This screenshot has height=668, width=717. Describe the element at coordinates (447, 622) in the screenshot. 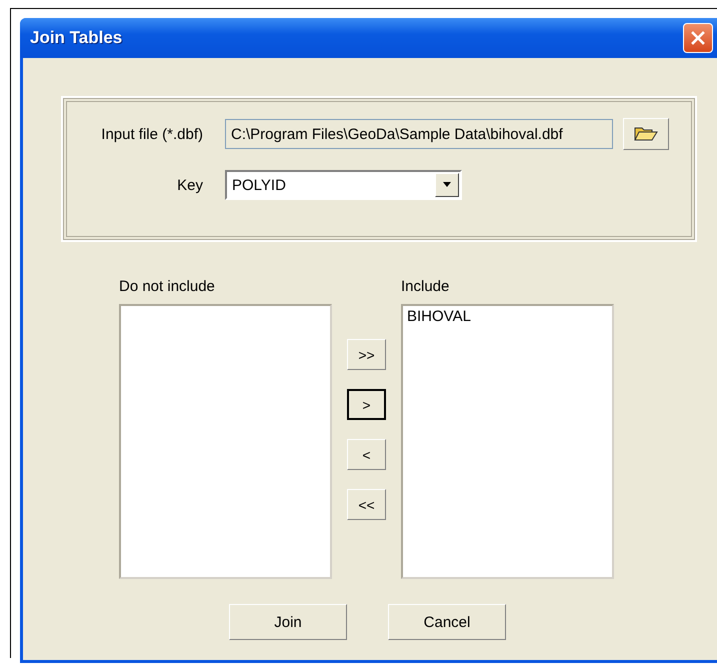

I see `cancel-button: Cancel` at that location.